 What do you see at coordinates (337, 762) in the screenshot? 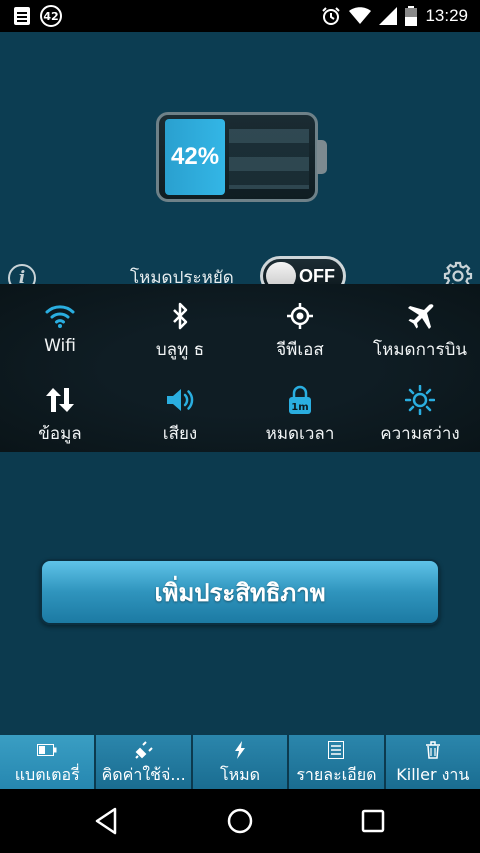
I see `tab-details: รายละเอียด` at bounding box center [337, 762].